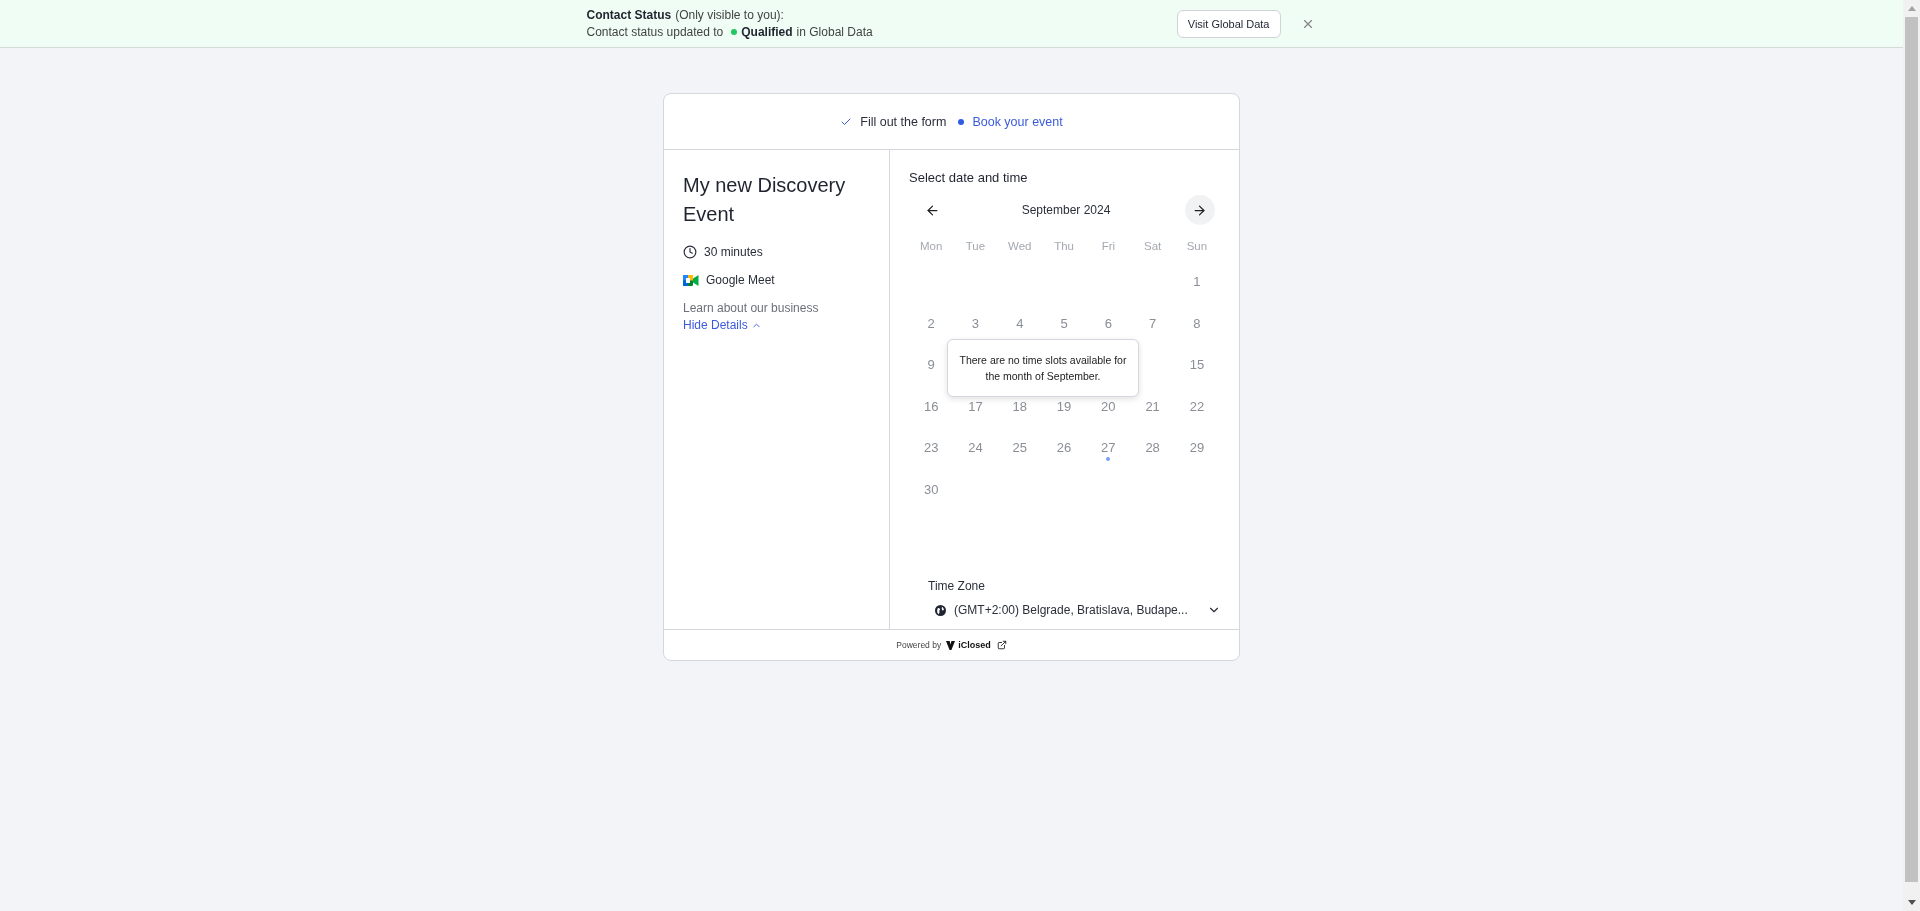 This screenshot has height=911, width=1920. What do you see at coordinates (1020, 323) in the screenshot?
I see `calendar-day: 4` at bounding box center [1020, 323].